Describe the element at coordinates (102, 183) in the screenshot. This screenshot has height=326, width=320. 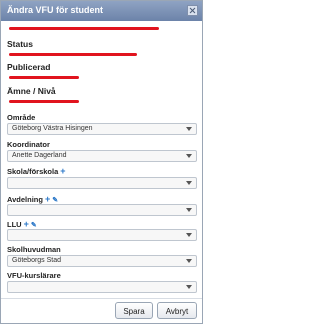
I see `skola-select` at that location.